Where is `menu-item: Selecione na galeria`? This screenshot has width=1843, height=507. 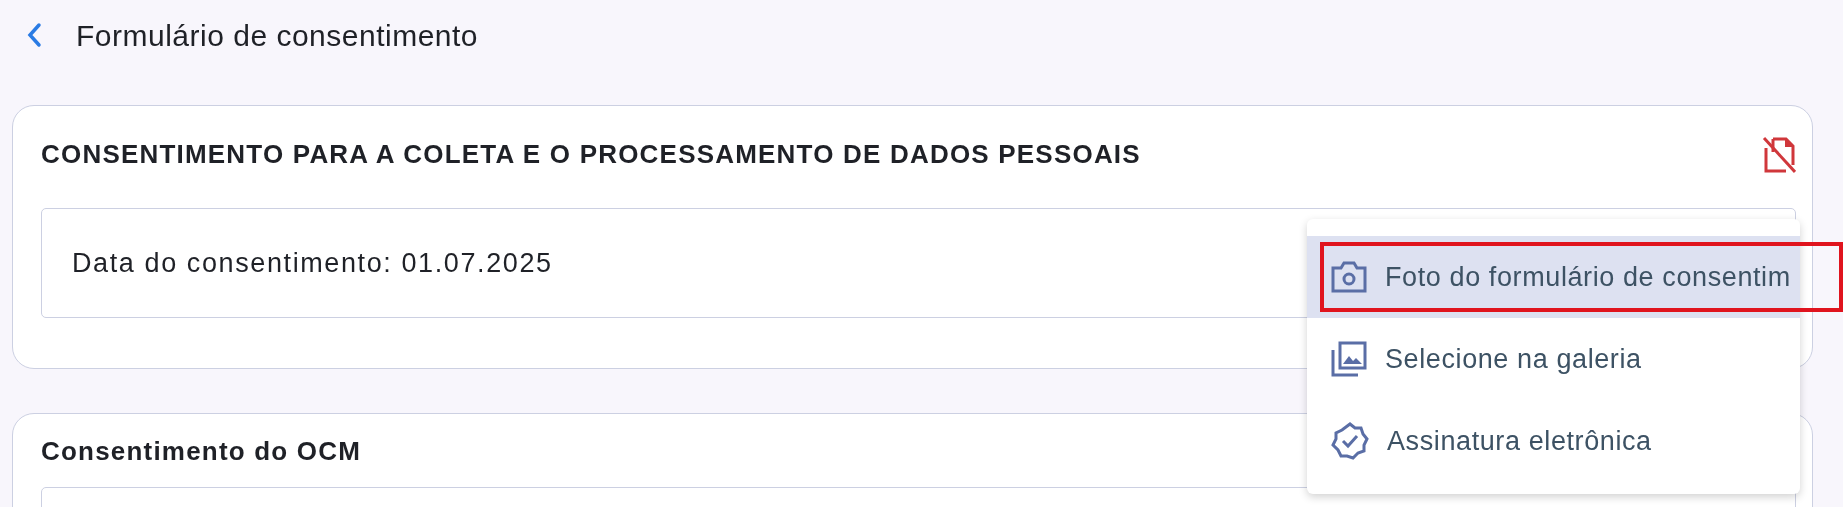
menu-item: Selecione na galeria is located at coordinates (1553, 359).